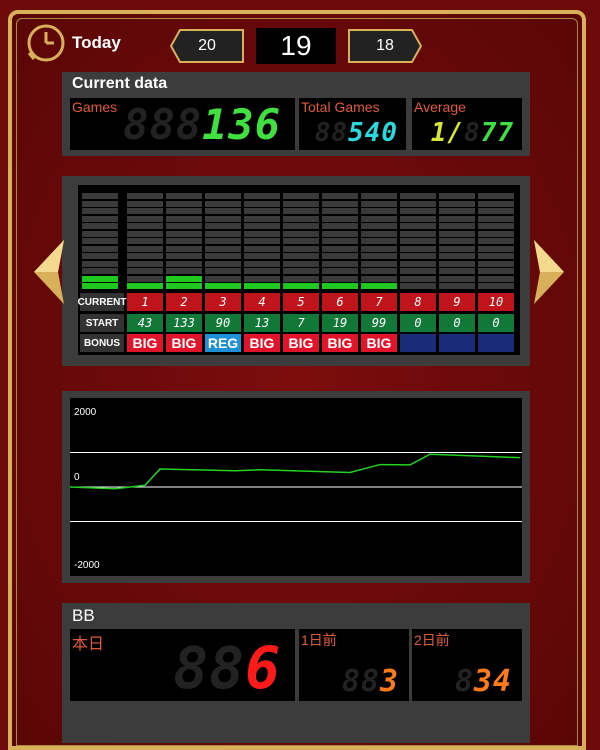 This screenshot has height=750, width=600. Describe the element at coordinates (182, 665) in the screenshot. I see `bb-today-box: 本日 886` at that location.